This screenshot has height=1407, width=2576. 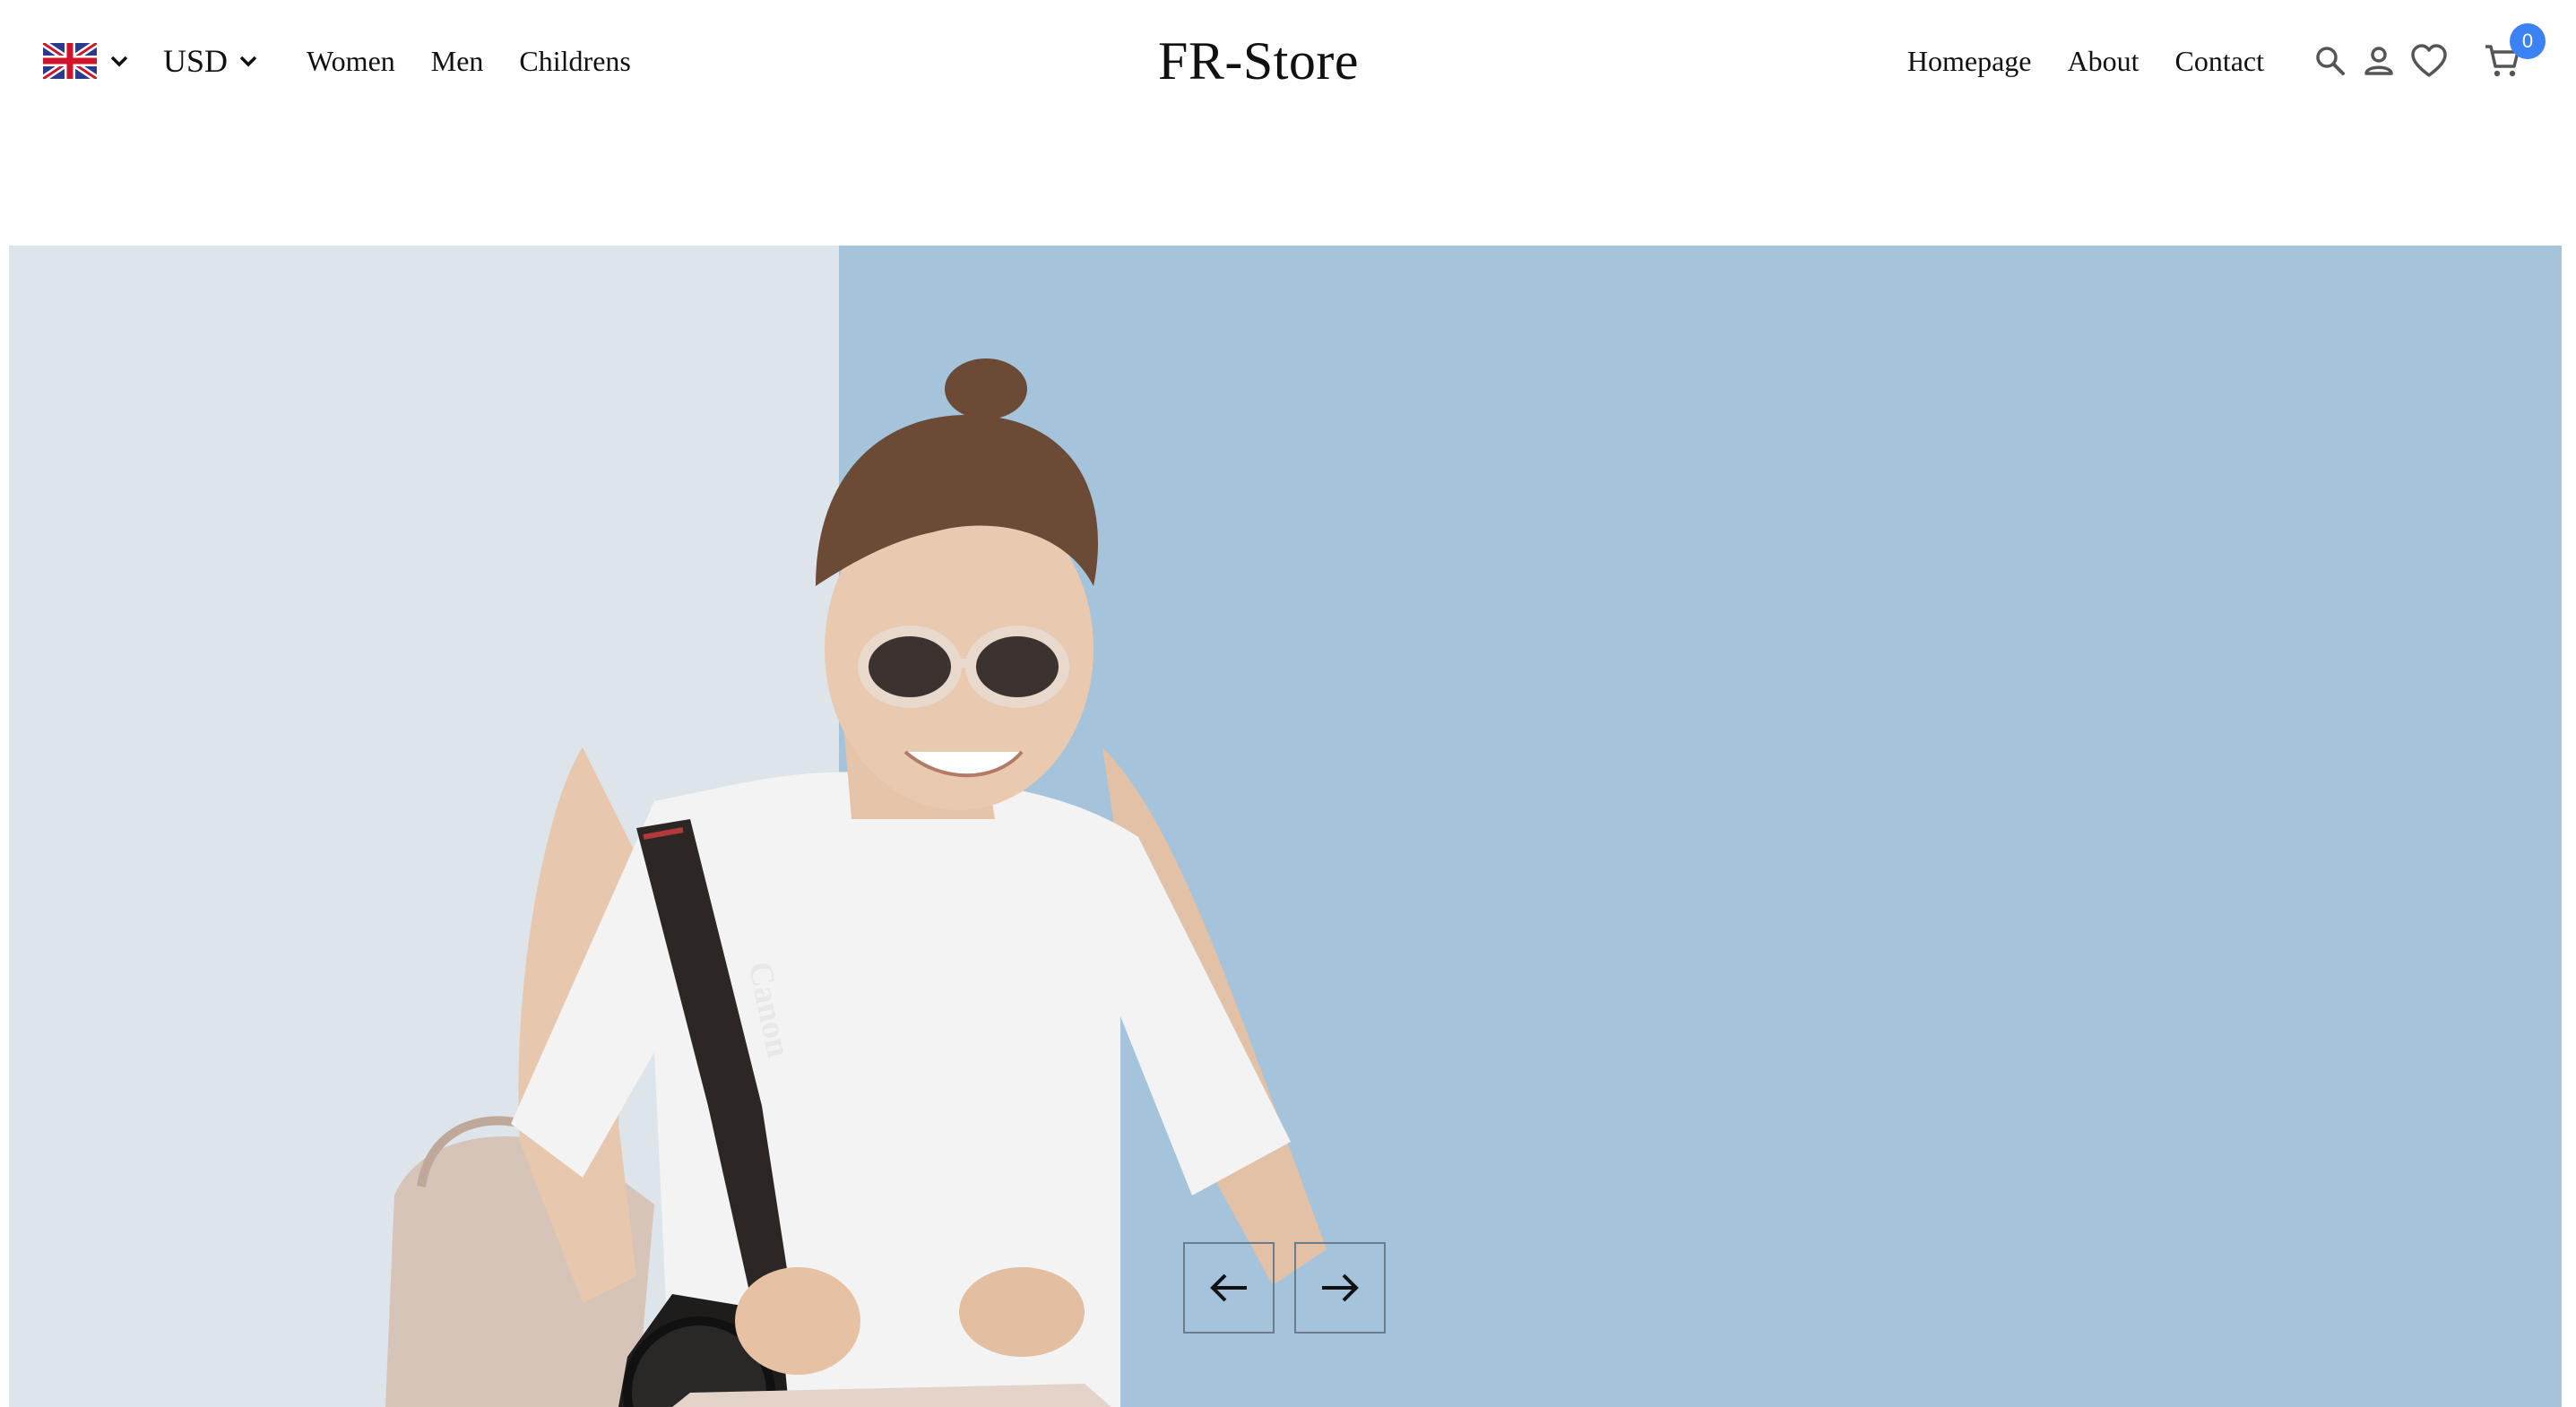 What do you see at coordinates (1969, 61) in the screenshot?
I see `nav-link-homepage: Homepage` at bounding box center [1969, 61].